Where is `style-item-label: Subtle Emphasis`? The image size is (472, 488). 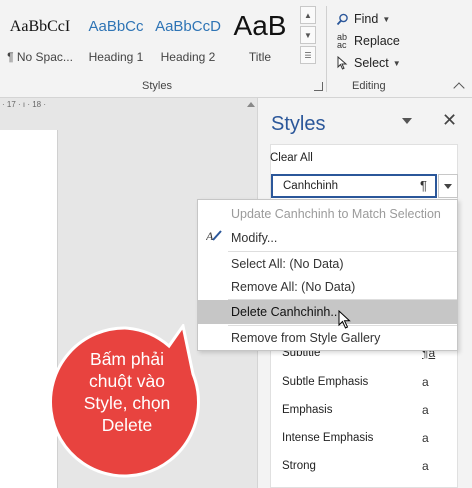 style-item-label: Subtle Emphasis is located at coordinates (325, 382).